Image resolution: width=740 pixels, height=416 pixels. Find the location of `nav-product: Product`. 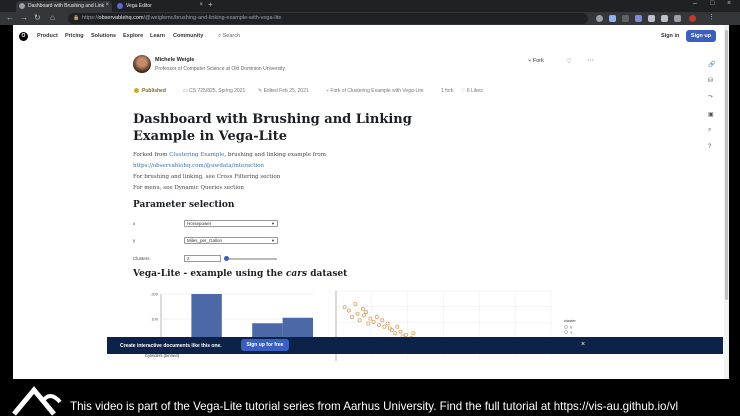

nav-product: Product is located at coordinates (47, 36).